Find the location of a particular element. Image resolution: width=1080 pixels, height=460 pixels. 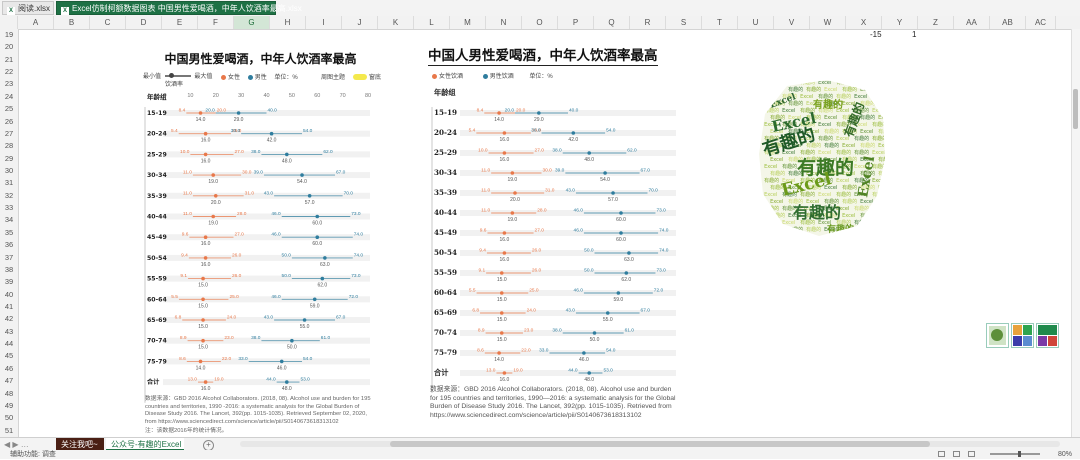

column-header-z: Z is located at coordinates (936, 22).